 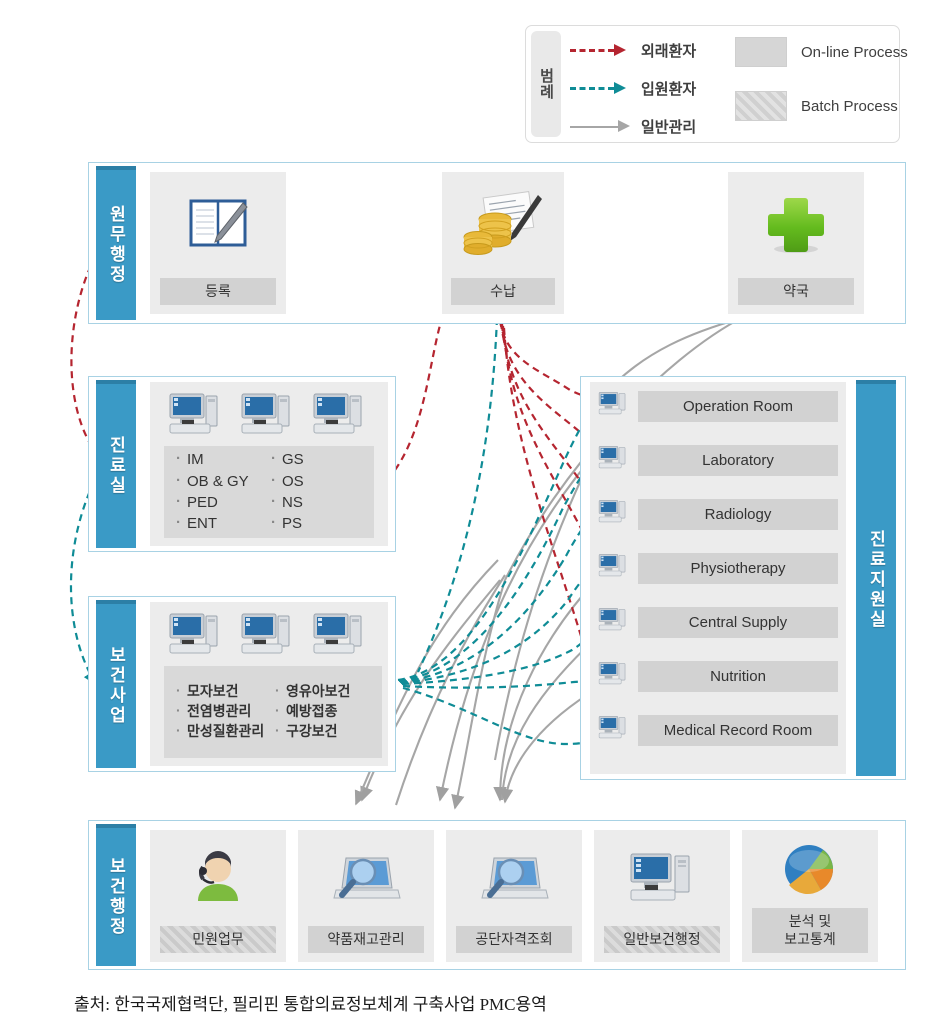 What do you see at coordinates (738, 622) in the screenshot?
I see `support-room-label: Central Supply` at bounding box center [738, 622].